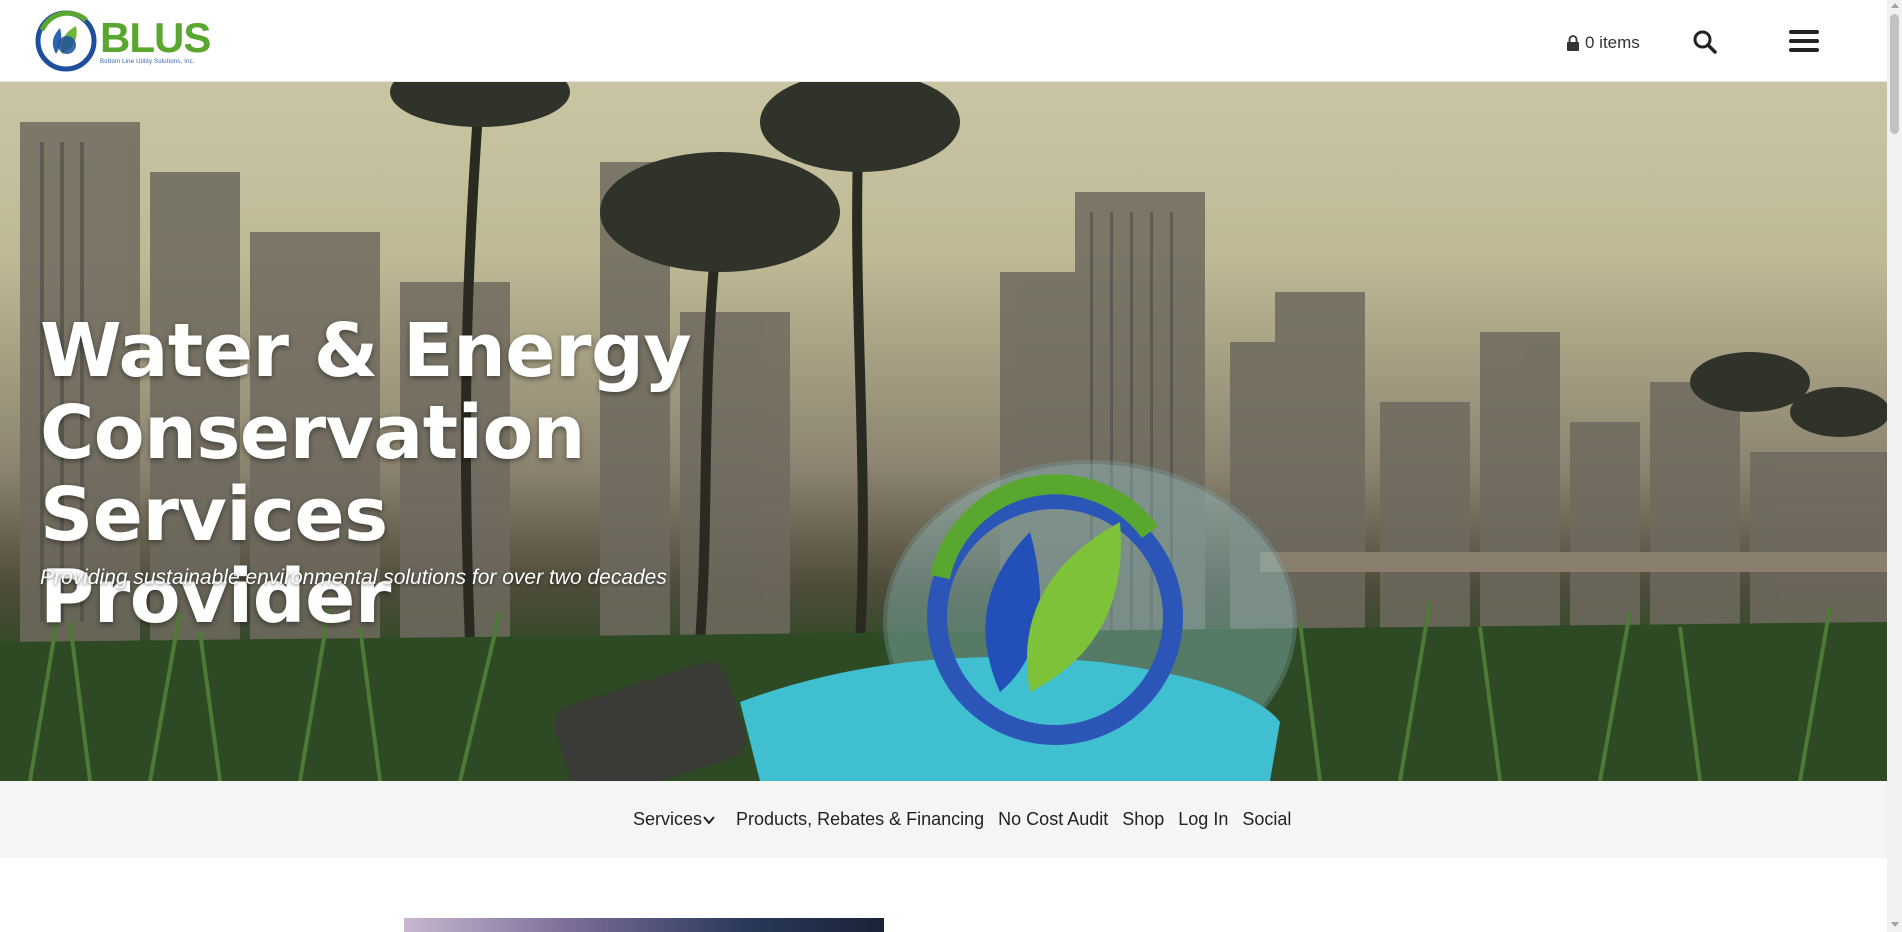 The height and width of the screenshot is (932, 1902). I want to click on content-image-preview, so click(644, 925).